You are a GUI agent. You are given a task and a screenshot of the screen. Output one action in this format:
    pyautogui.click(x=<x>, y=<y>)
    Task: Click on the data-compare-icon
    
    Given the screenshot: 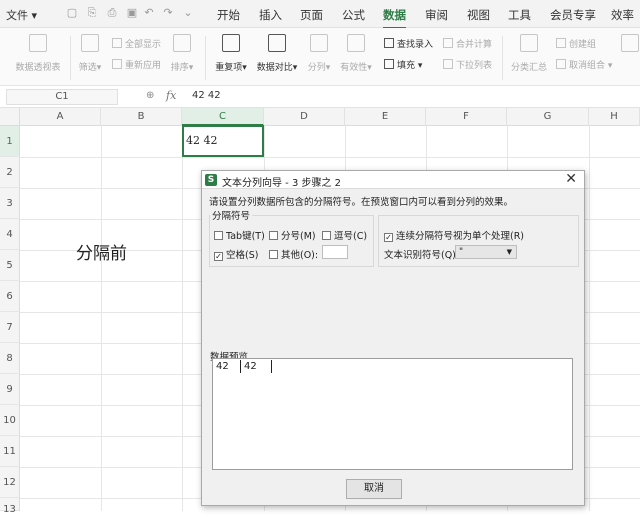 What is the action you would take?
    pyautogui.click(x=277, y=43)
    